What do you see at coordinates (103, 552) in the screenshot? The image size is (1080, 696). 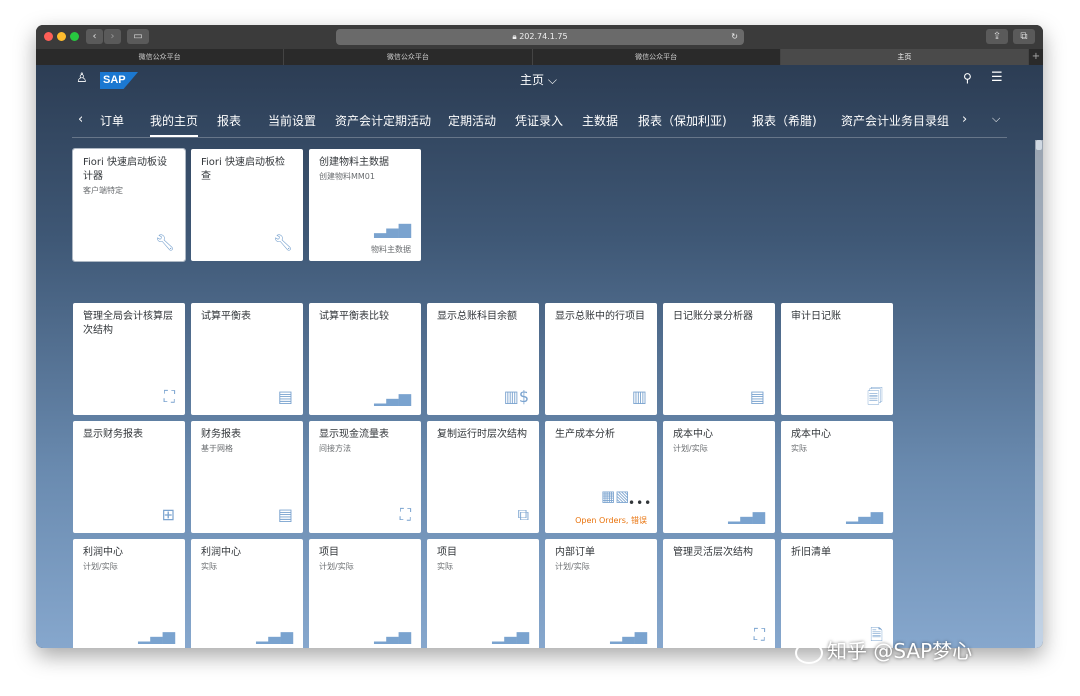 I see `tile-title: 利润中心` at bounding box center [103, 552].